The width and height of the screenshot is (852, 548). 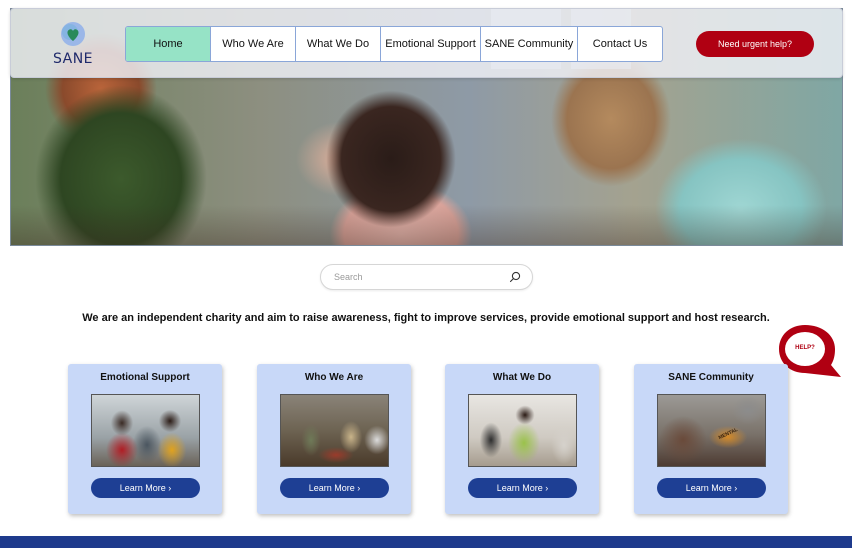 I want to click on site-logo: SANE, so click(x=81, y=46).